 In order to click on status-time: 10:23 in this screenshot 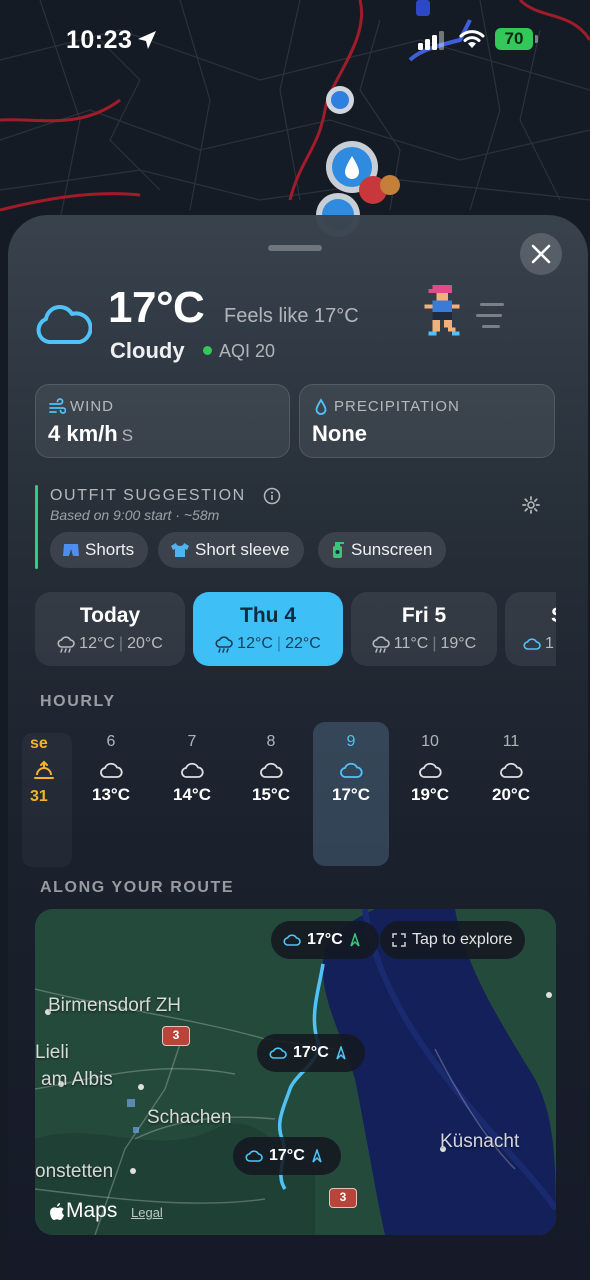, I will do `click(99, 40)`.